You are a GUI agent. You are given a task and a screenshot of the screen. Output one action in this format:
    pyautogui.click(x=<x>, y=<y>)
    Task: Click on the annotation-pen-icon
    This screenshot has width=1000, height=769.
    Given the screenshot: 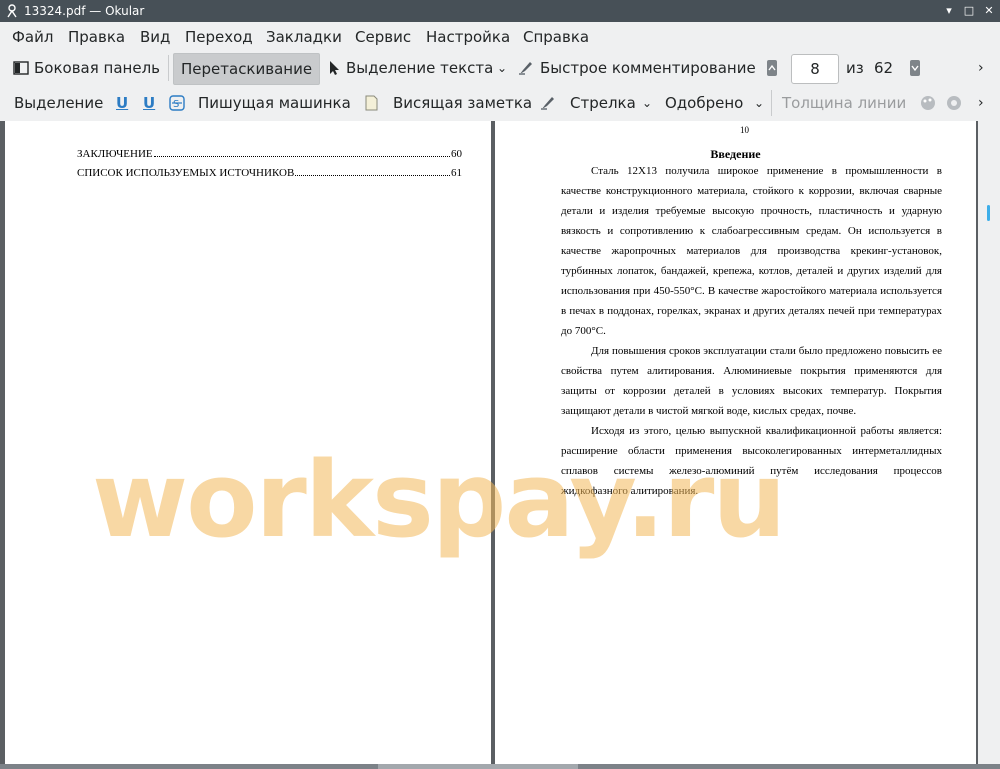 What is the action you would take?
    pyautogui.click(x=525, y=68)
    